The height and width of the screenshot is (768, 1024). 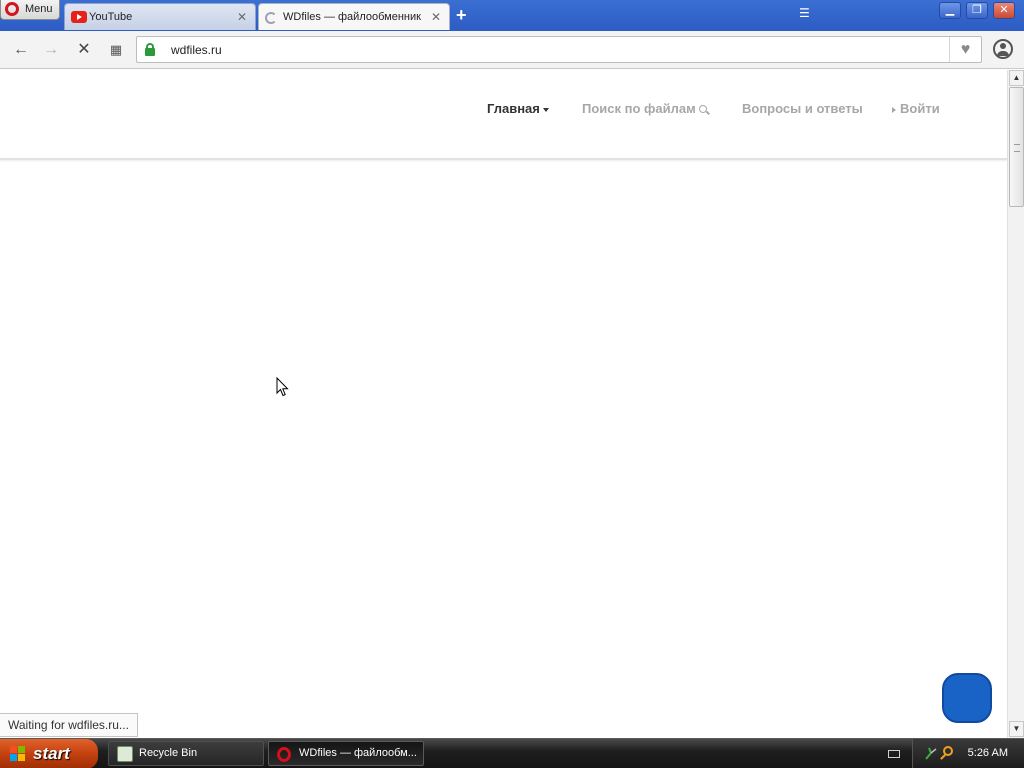 I want to click on opera-logo-icon, so click(x=12, y=9).